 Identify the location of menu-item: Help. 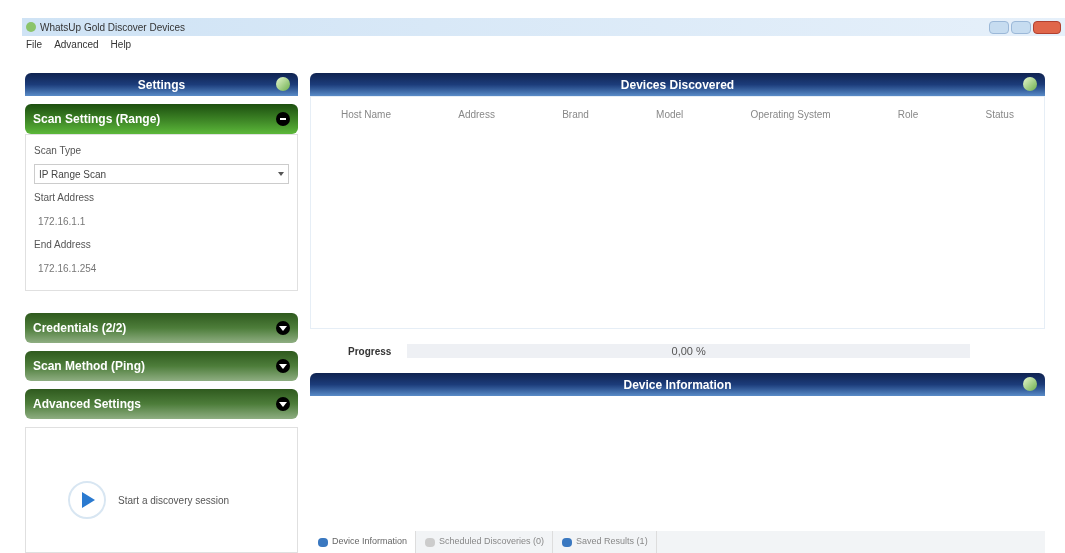
(121, 44).